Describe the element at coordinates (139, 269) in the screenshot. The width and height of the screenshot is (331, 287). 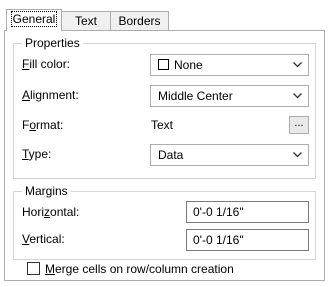
I see `merge-cells-label: Merge cells on row/column creation` at that location.